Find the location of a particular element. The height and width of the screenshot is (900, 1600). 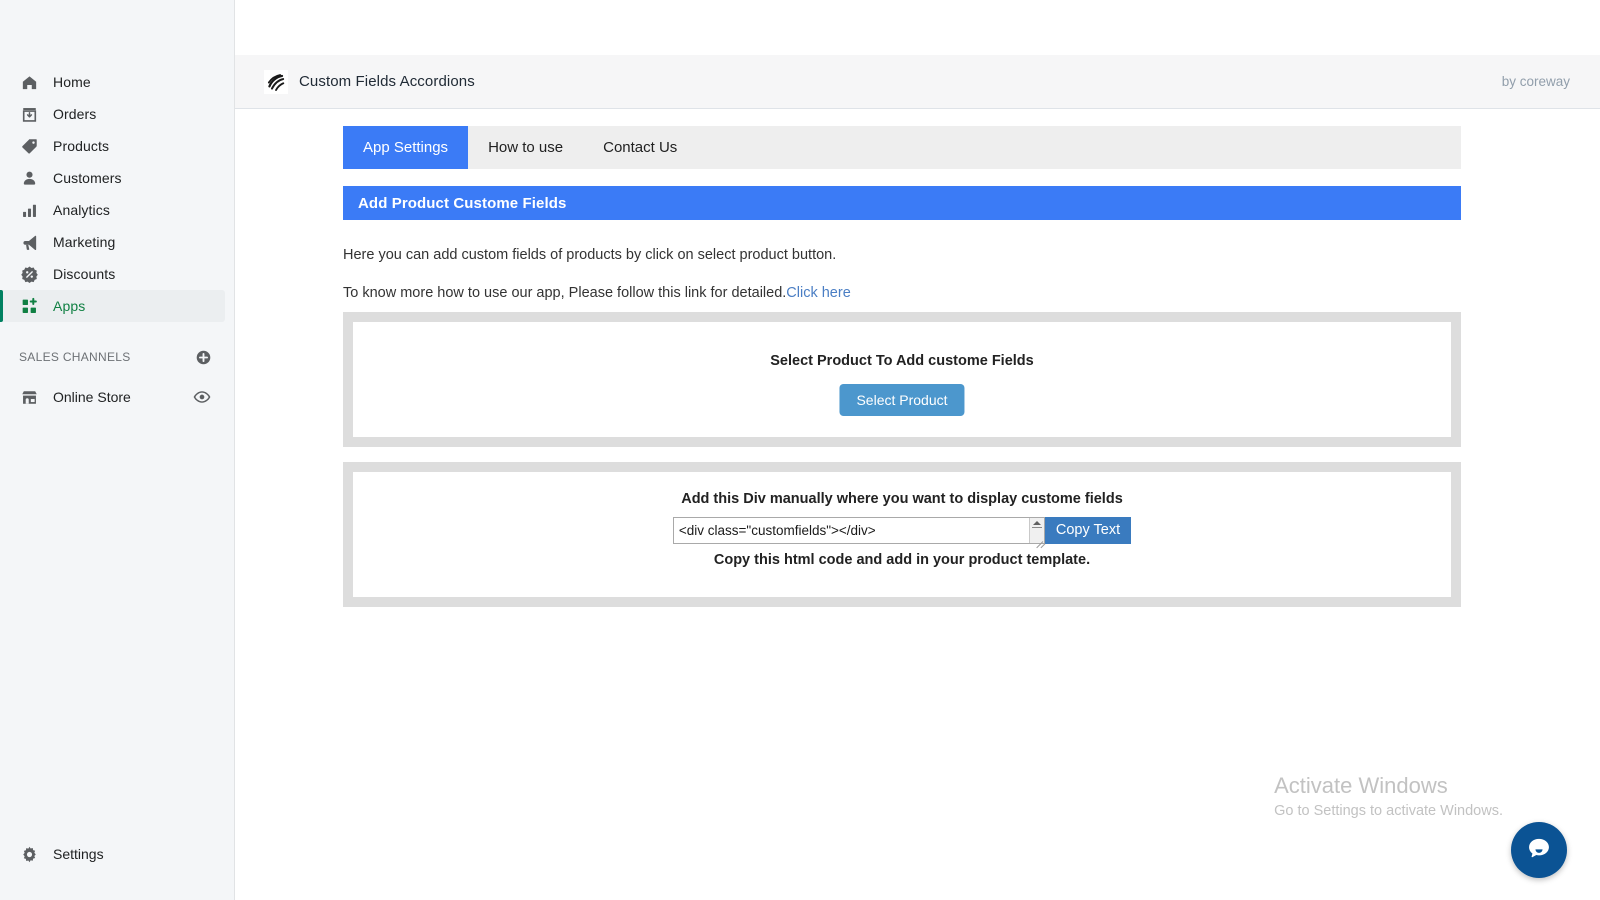

tab-app-settings: App Settings is located at coordinates (406, 147).